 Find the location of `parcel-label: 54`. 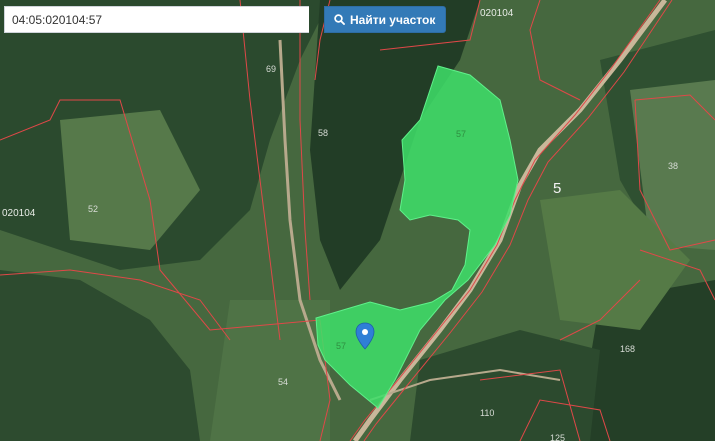

parcel-label: 54 is located at coordinates (283, 382).